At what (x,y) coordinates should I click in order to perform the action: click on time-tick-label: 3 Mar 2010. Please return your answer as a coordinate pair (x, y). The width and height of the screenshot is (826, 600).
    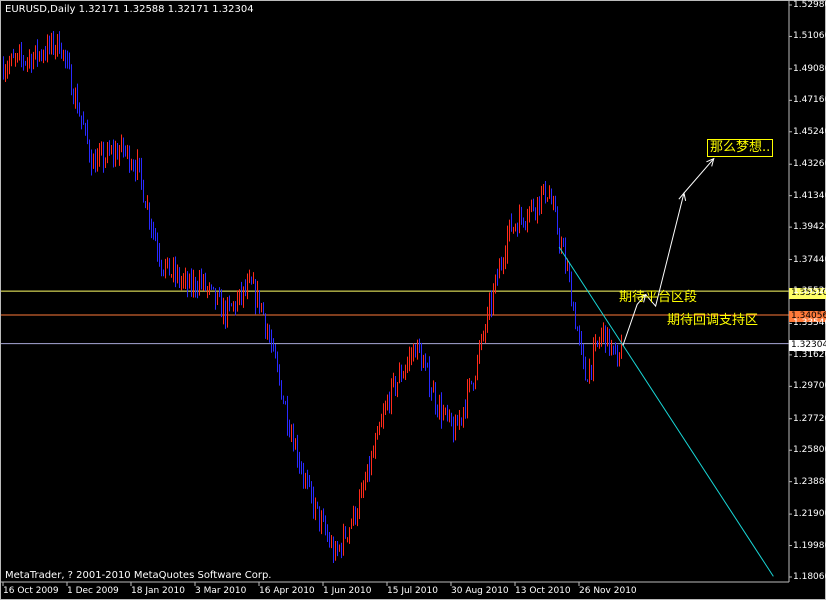
    Looking at the image, I should click on (221, 591).